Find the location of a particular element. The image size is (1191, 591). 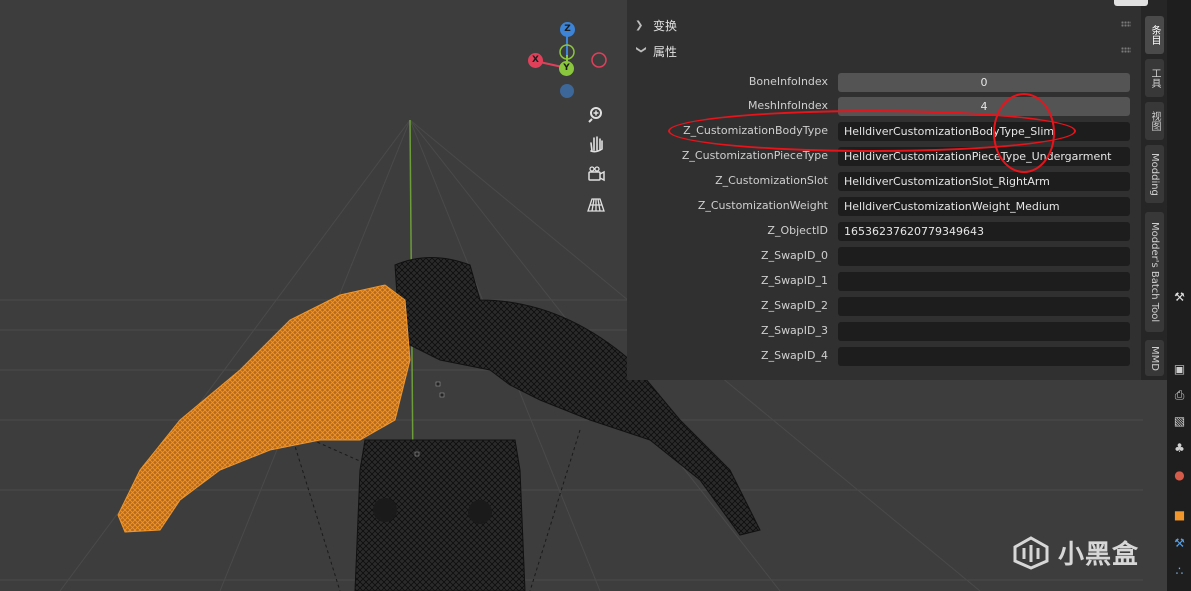

tab-label: 工具 is located at coordinates (1154, 78).